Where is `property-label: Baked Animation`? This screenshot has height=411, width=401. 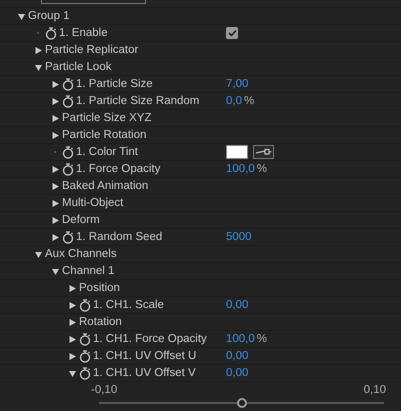
property-label: Baked Animation is located at coordinates (105, 186).